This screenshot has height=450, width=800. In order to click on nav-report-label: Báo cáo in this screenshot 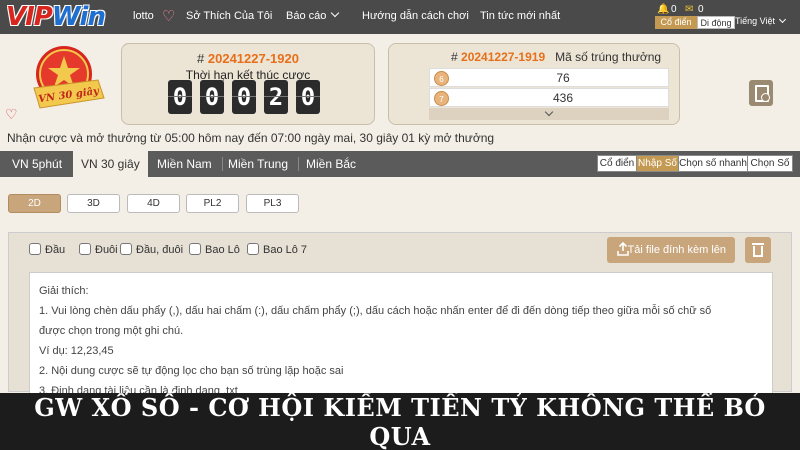, I will do `click(306, 16)`.